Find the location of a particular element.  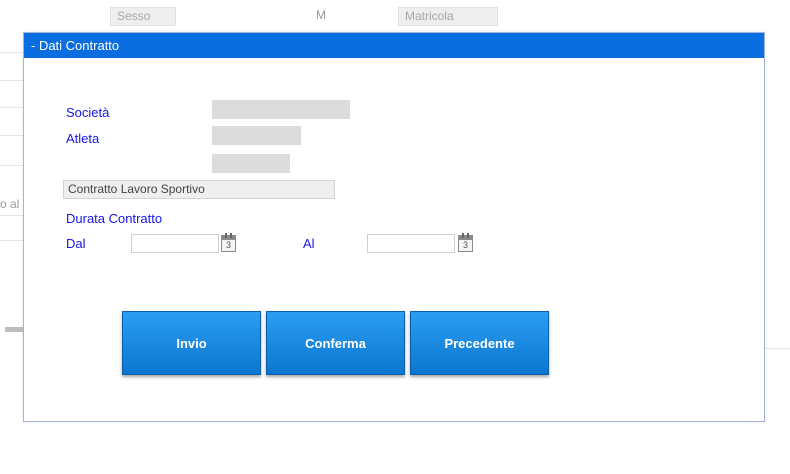

precedente-button: Precedente is located at coordinates (479, 343).